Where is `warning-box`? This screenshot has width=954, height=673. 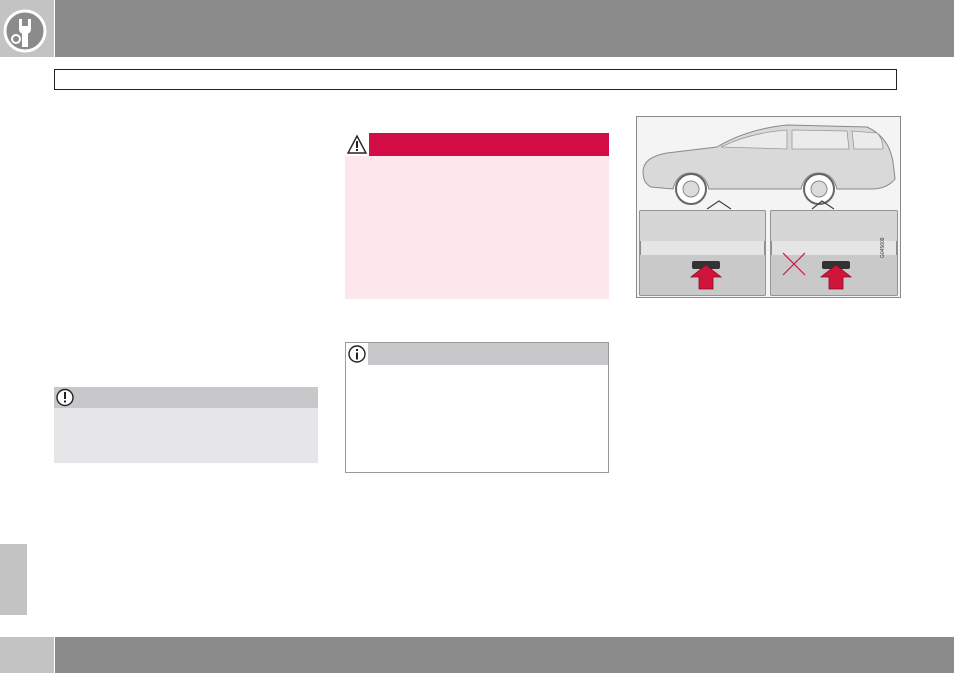 warning-box is located at coordinates (477, 216).